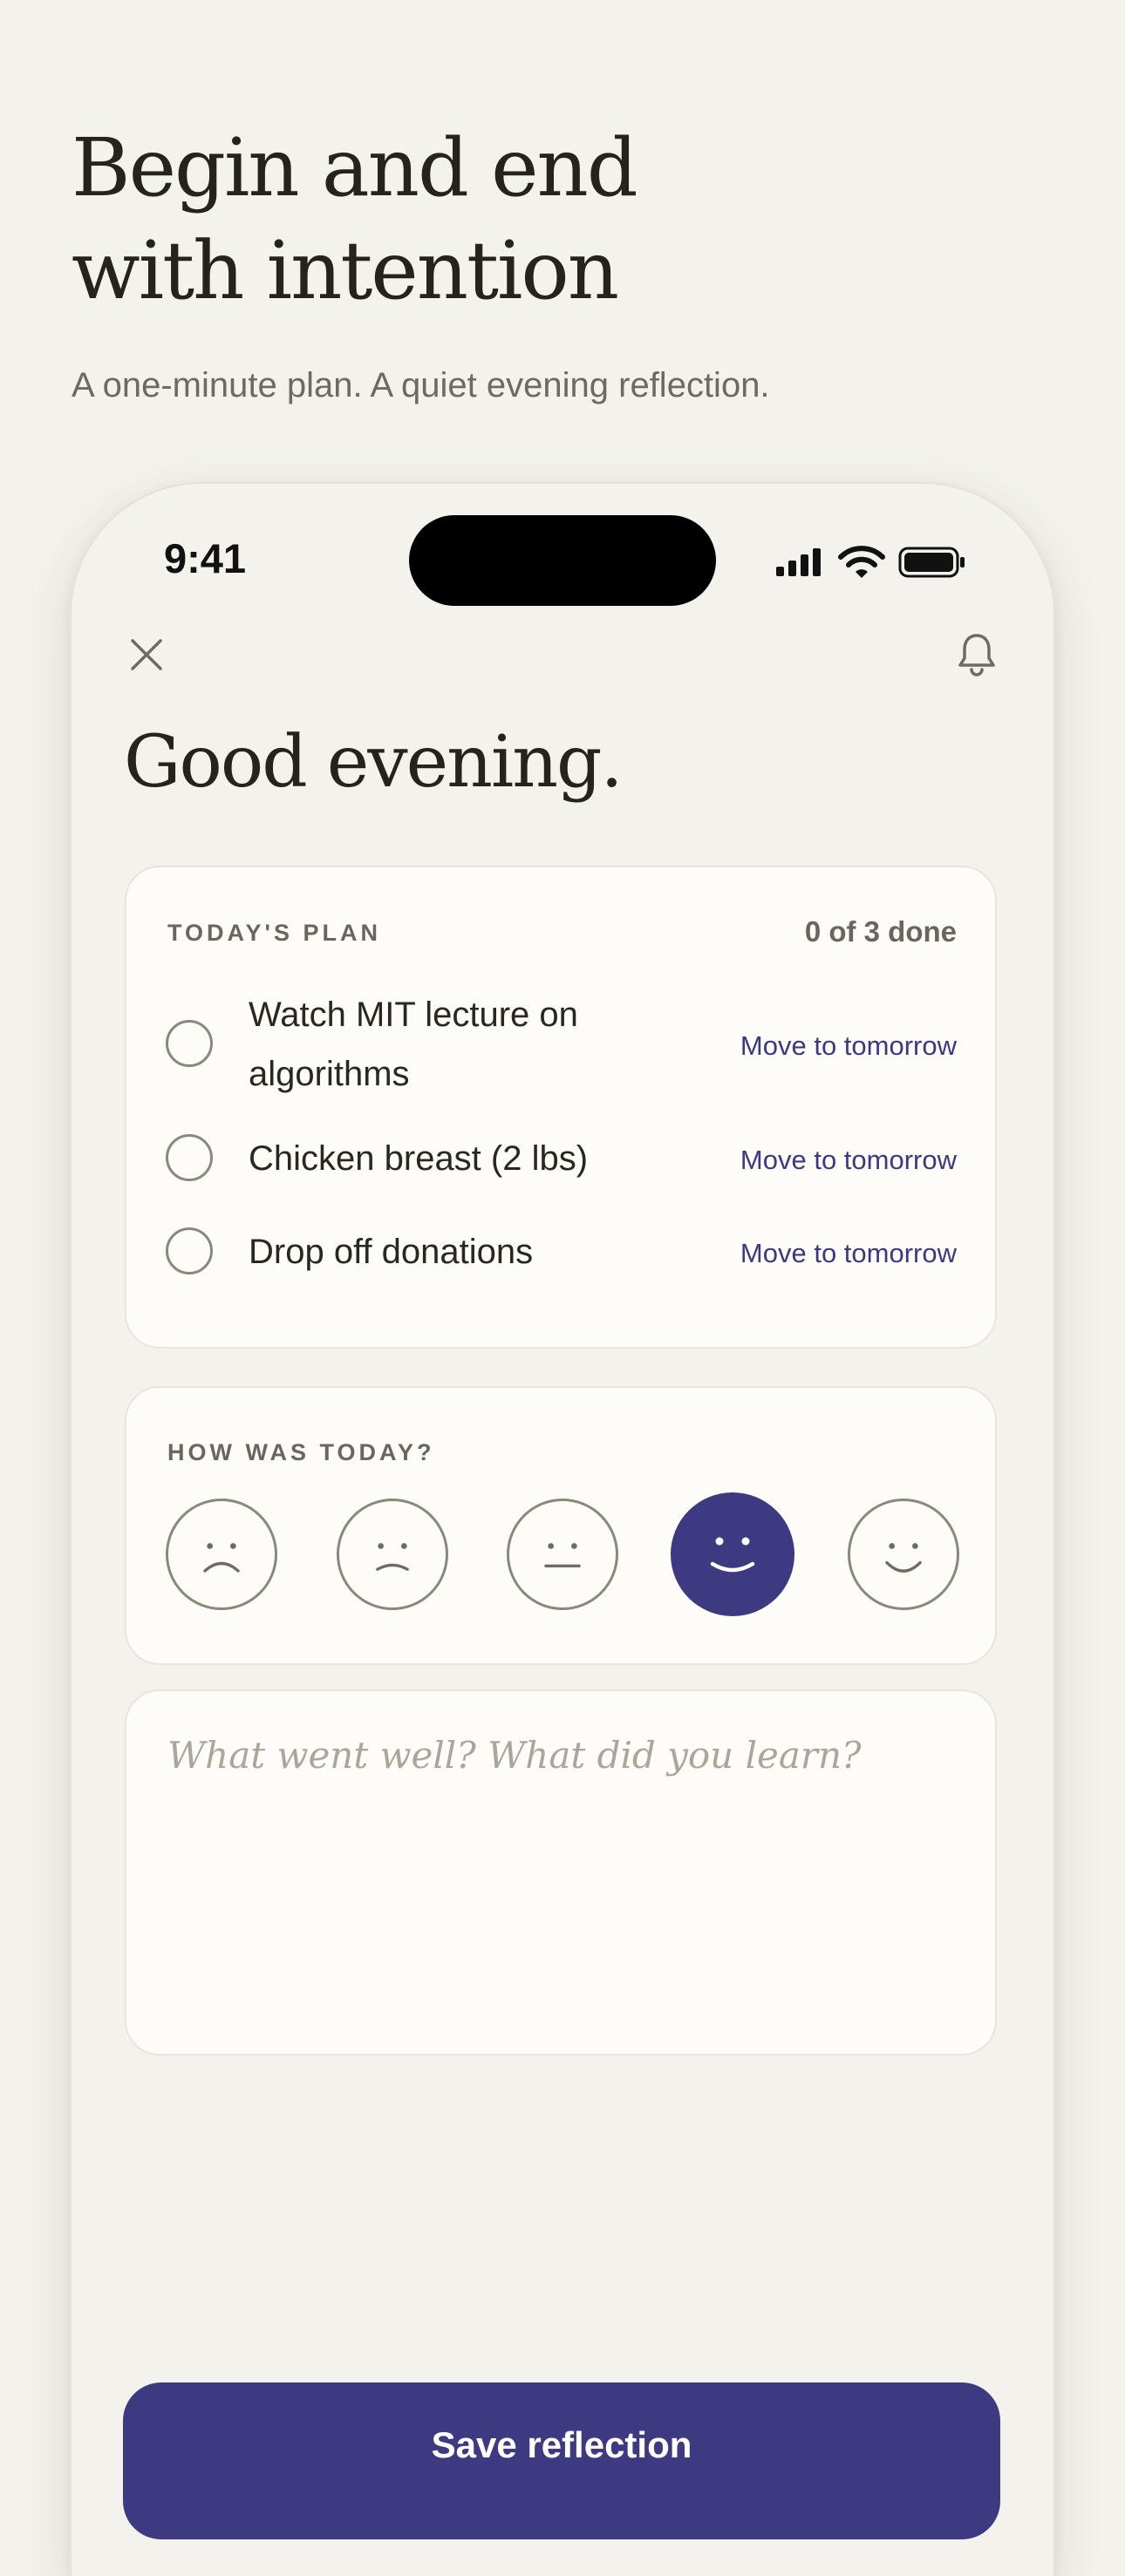 This screenshot has height=2576, width=1125. I want to click on close-icon, so click(146, 654).